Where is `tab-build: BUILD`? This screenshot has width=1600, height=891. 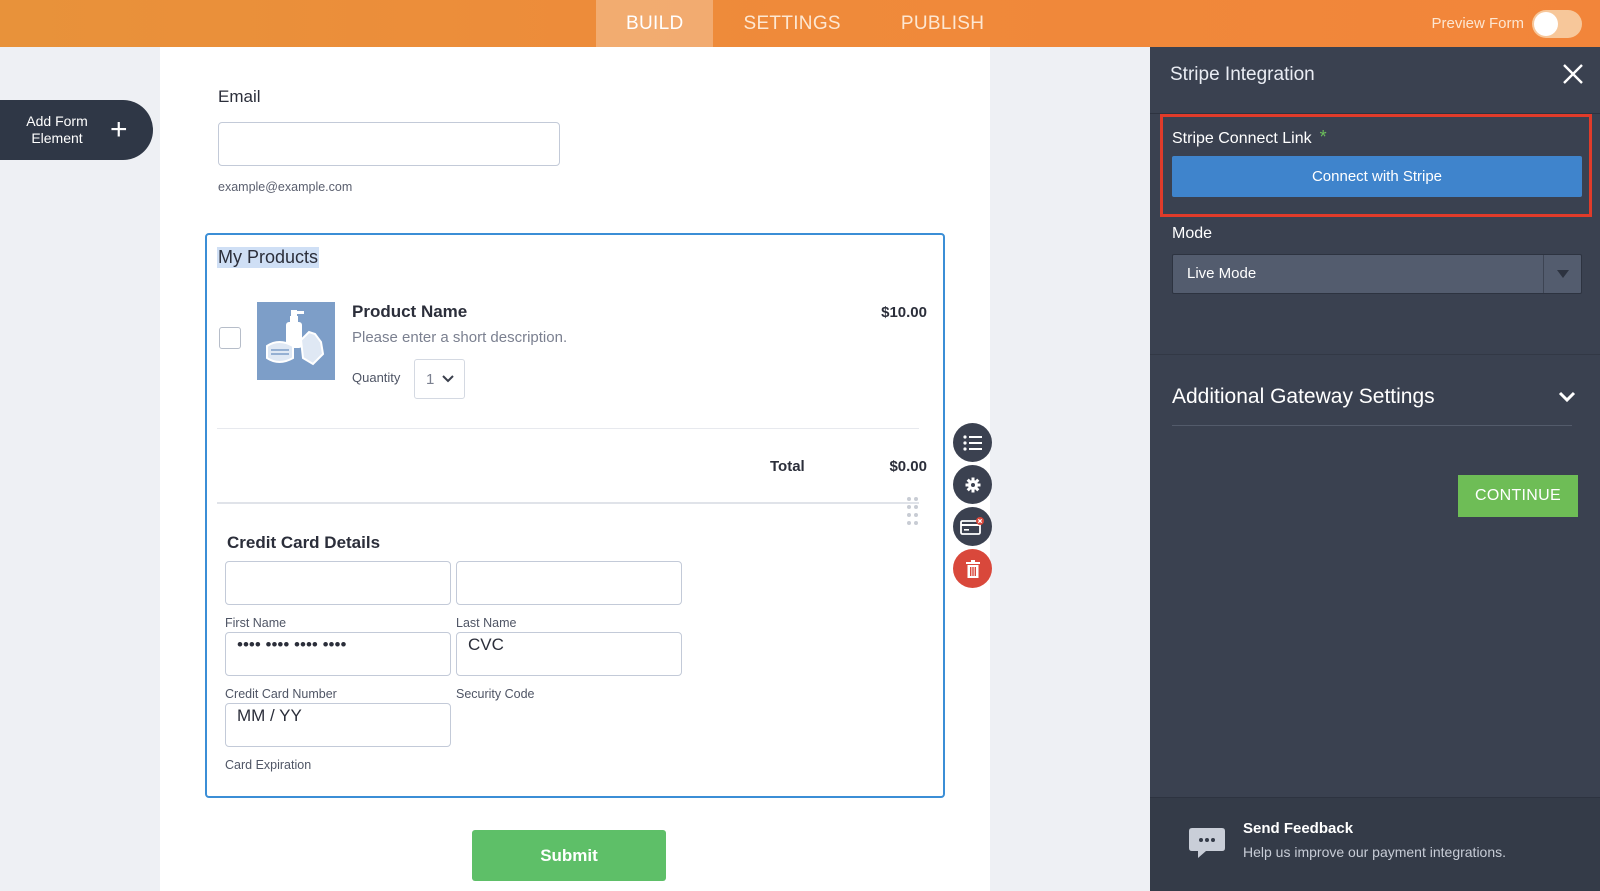 tab-build: BUILD is located at coordinates (655, 23).